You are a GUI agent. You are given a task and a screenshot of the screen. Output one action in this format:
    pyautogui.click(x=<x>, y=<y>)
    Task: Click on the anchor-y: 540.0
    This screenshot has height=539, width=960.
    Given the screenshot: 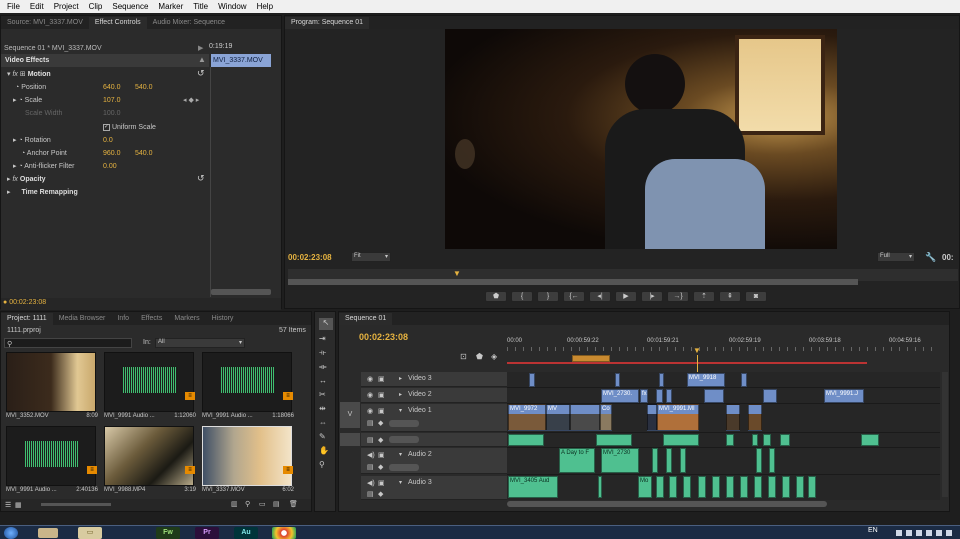 What is the action you would take?
    pyautogui.click(x=144, y=153)
    